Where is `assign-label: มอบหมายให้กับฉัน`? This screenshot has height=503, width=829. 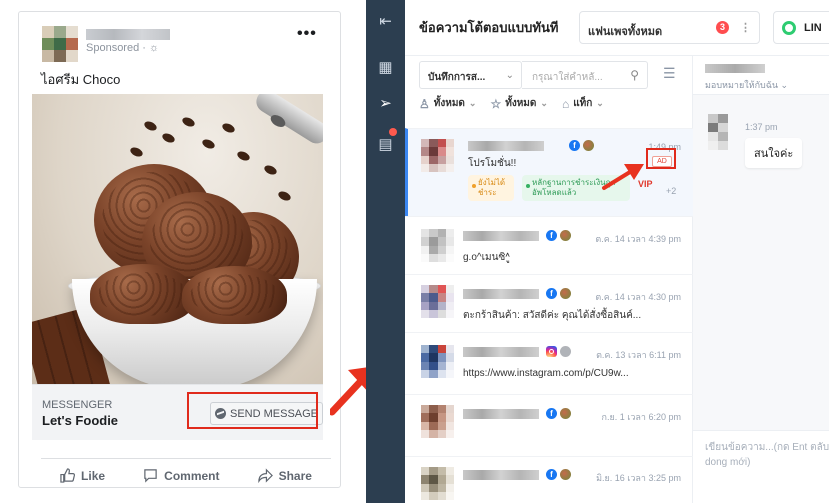
assign-label: มอบหมายให้กับฉัน is located at coordinates (742, 85).